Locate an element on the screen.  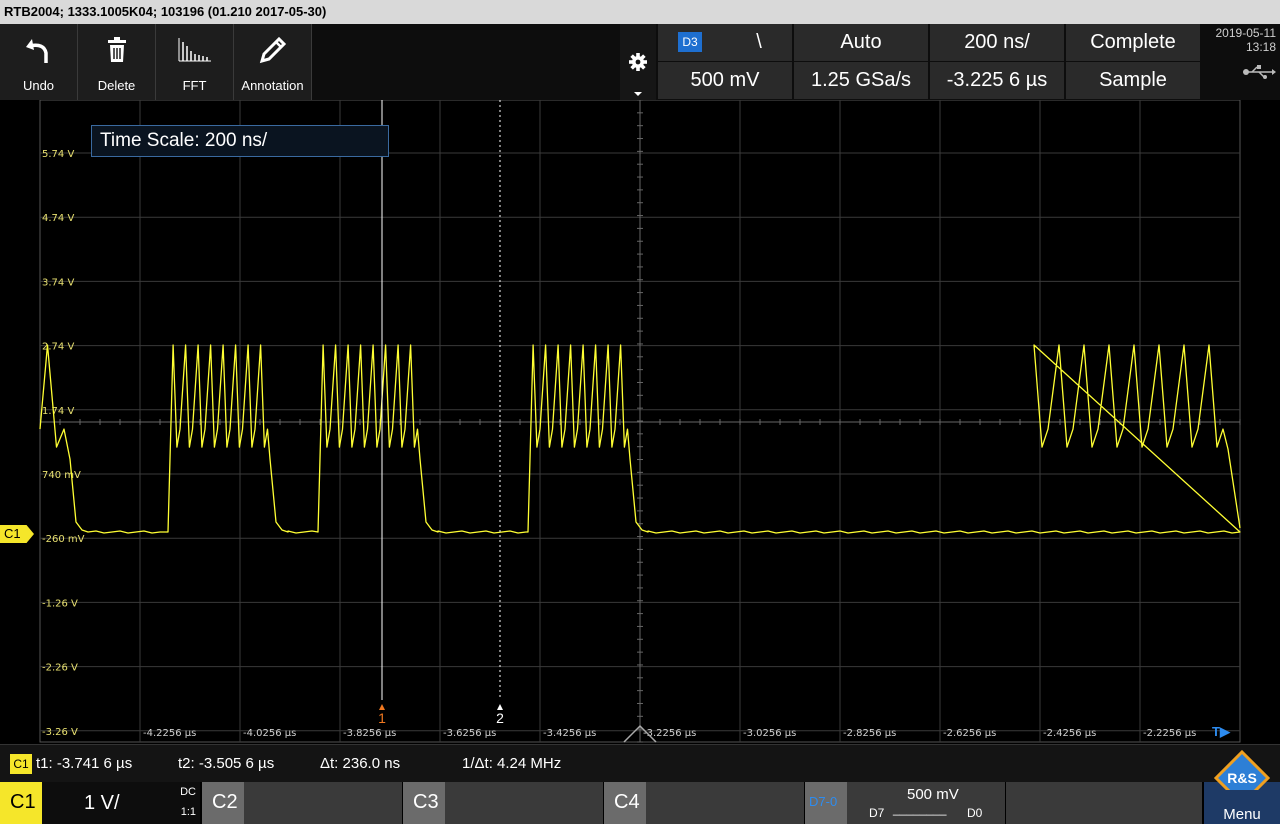
acquisition-mode: Sample is located at coordinates (1133, 80).